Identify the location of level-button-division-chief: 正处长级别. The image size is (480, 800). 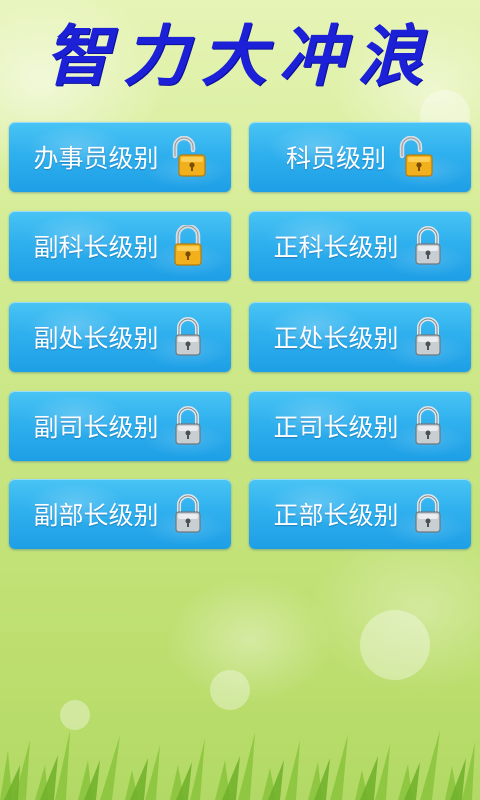
(360, 337).